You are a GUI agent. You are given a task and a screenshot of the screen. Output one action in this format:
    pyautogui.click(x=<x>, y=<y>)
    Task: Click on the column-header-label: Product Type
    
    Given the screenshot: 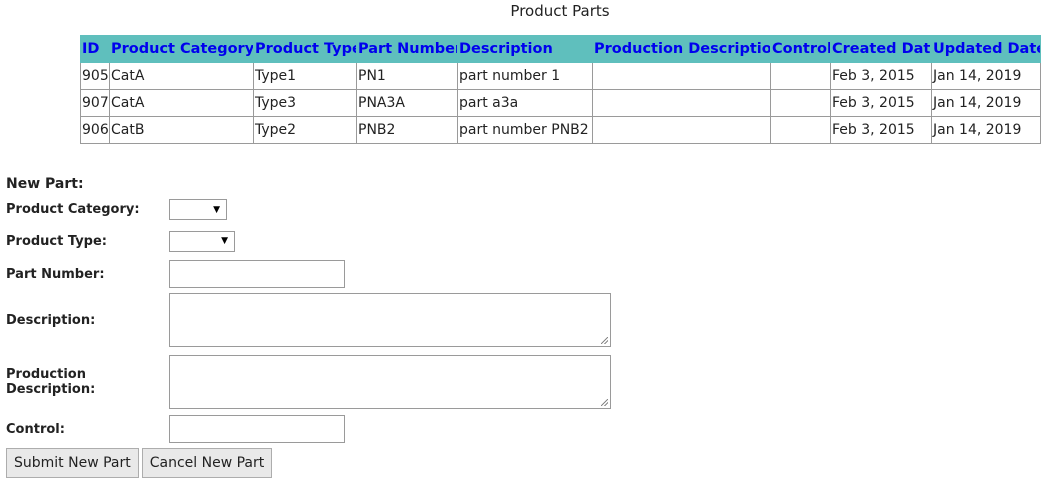 What is the action you would take?
    pyautogui.click(x=306, y=49)
    